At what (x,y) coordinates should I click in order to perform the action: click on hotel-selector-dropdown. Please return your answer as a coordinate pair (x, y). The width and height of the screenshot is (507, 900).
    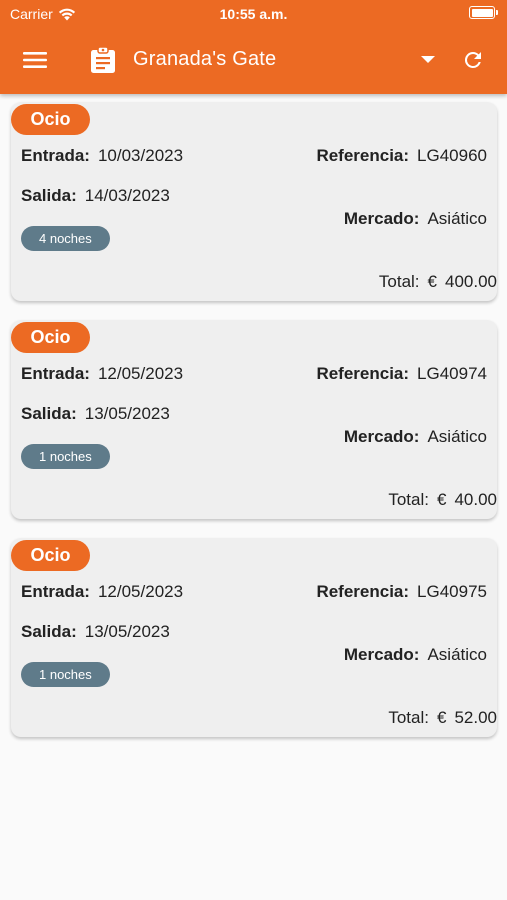
    Looking at the image, I should click on (428, 60).